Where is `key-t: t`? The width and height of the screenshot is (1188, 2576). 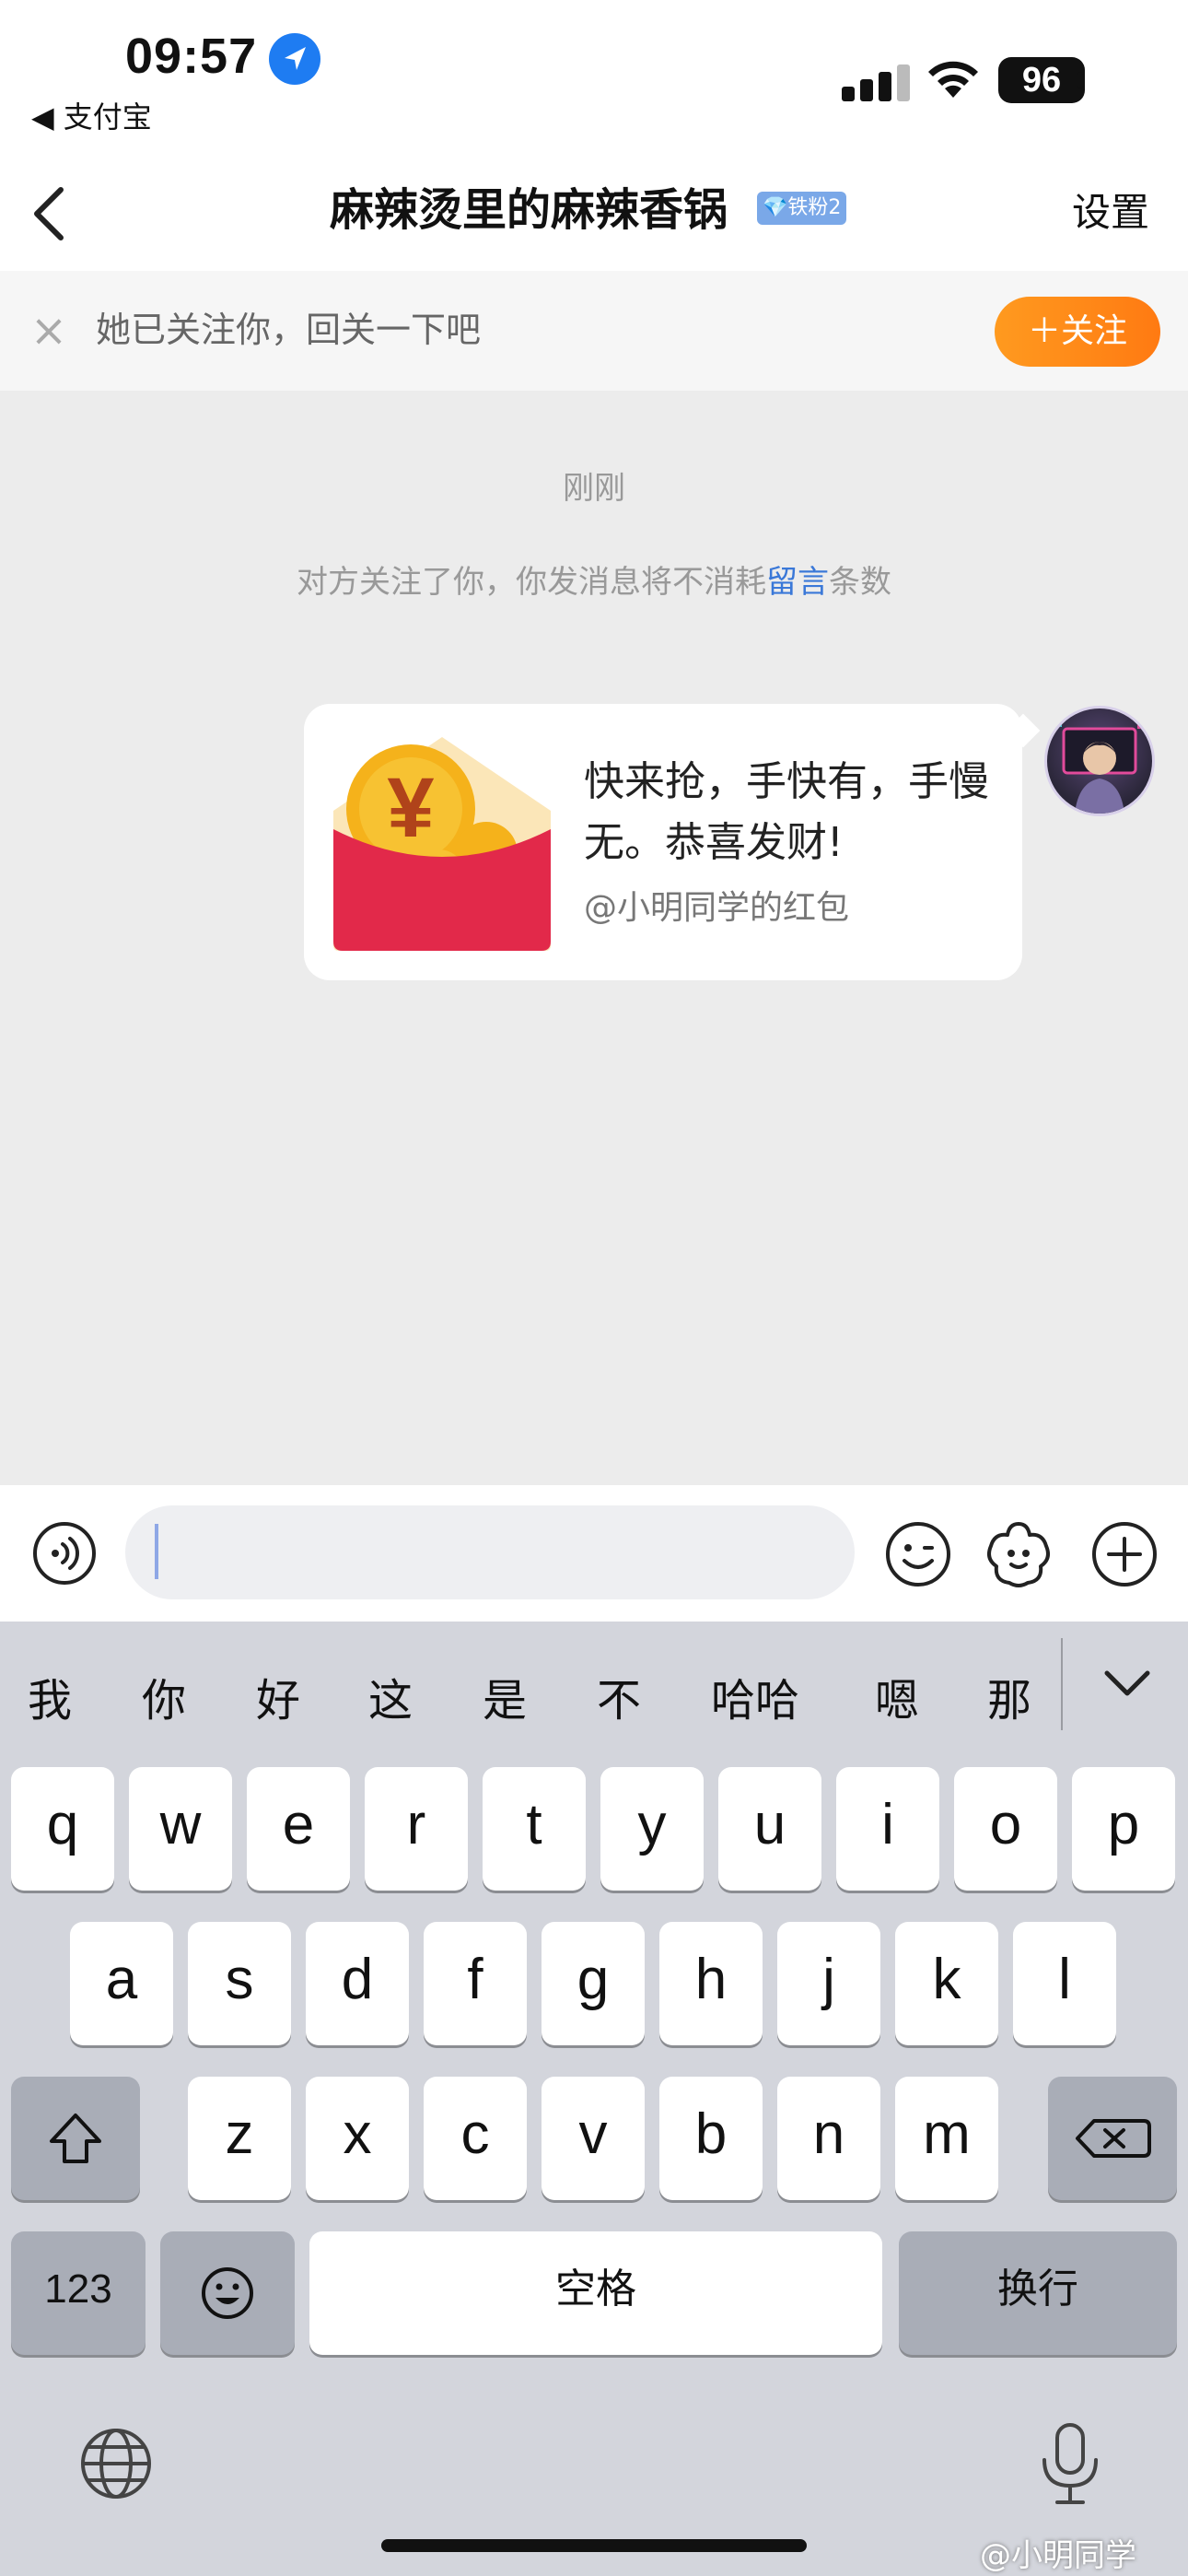 key-t: t is located at coordinates (534, 1829).